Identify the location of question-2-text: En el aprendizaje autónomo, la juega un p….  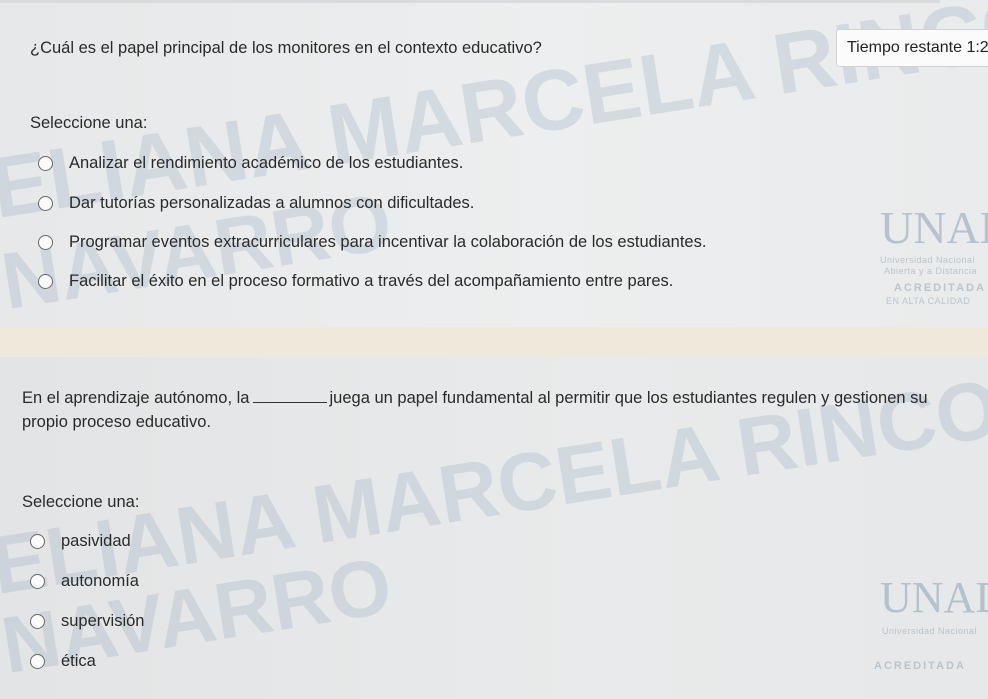
(502, 410).